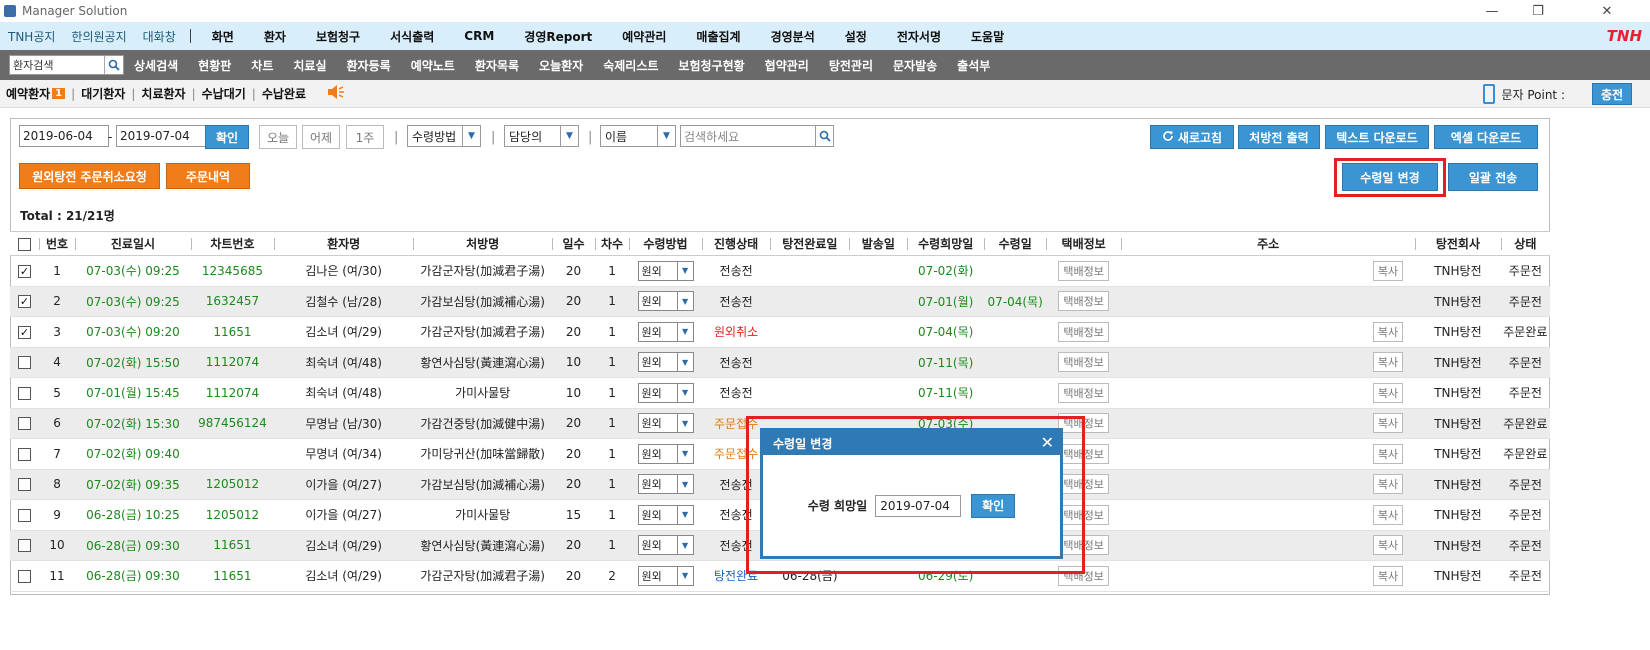  I want to click on tab-treatment-patients: 치료환자, so click(163, 93).